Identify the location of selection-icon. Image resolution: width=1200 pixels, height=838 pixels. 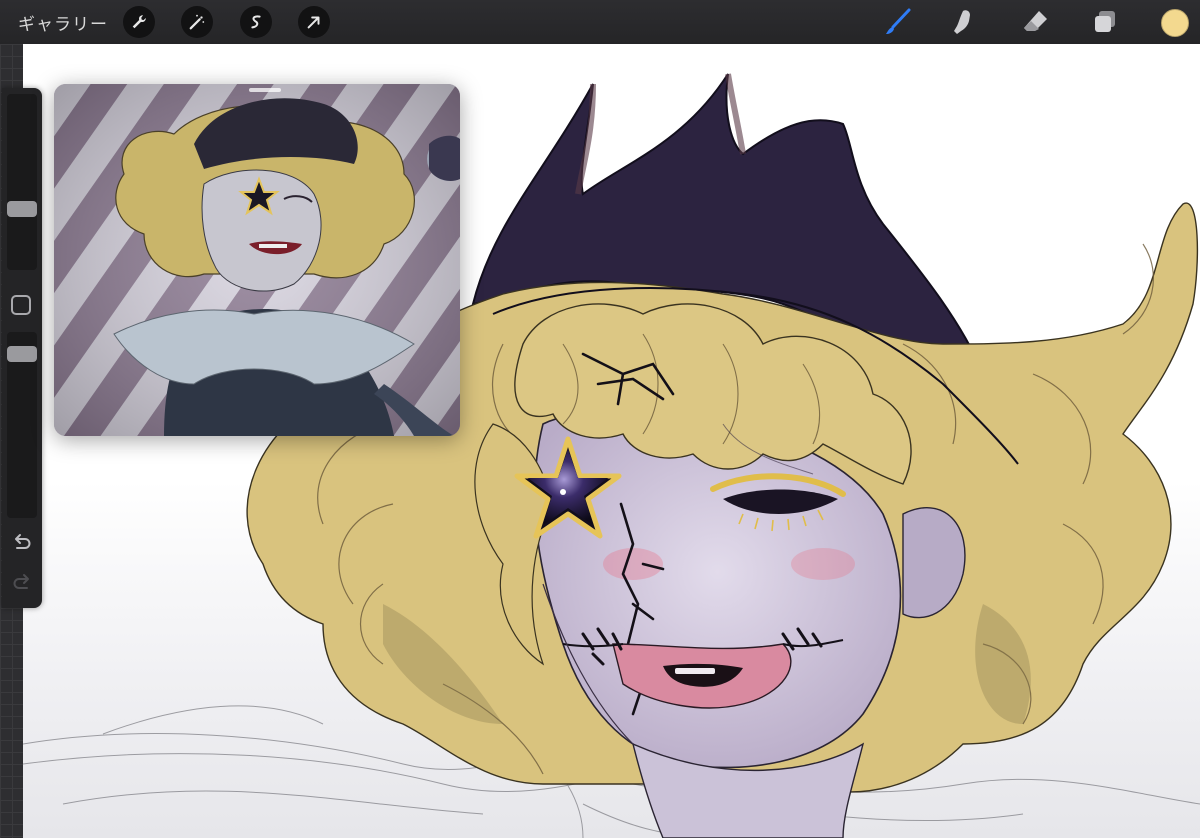
(256, 22).